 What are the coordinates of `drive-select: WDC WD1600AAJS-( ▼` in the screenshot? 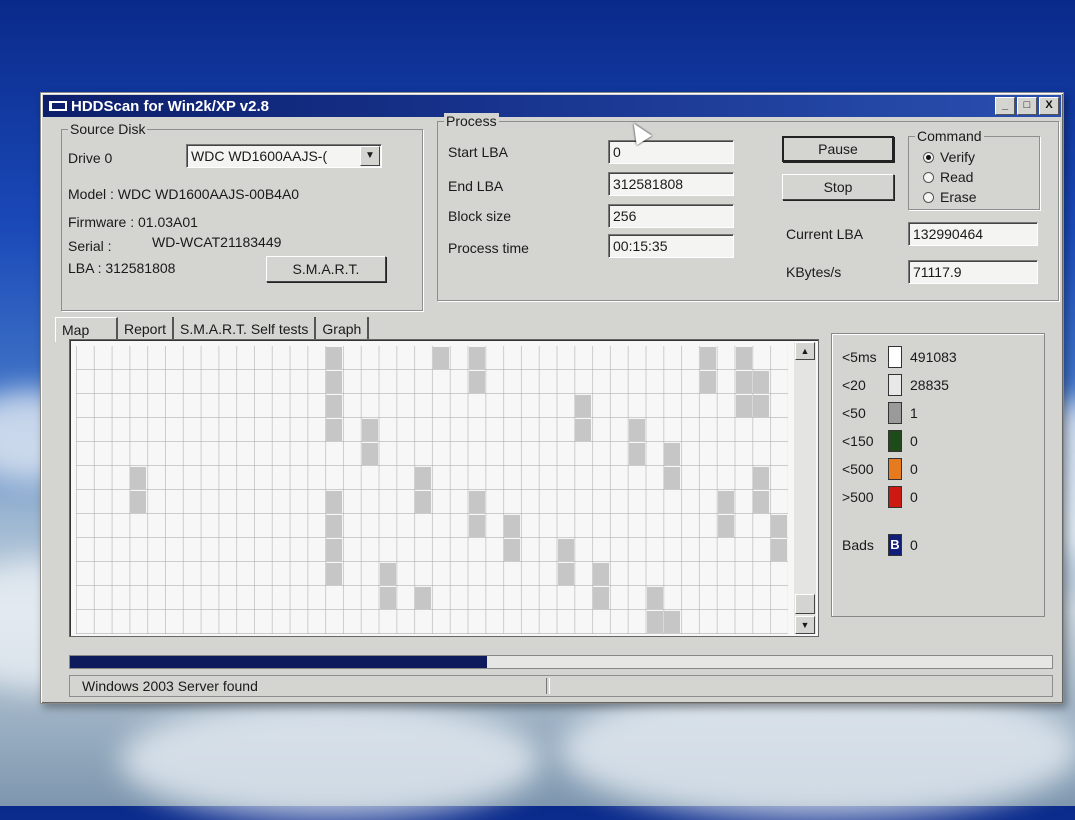 It's located at (284, 156).